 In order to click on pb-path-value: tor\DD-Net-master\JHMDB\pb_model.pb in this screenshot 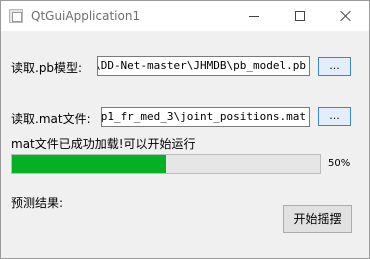, I will do `click(201, 65)`.